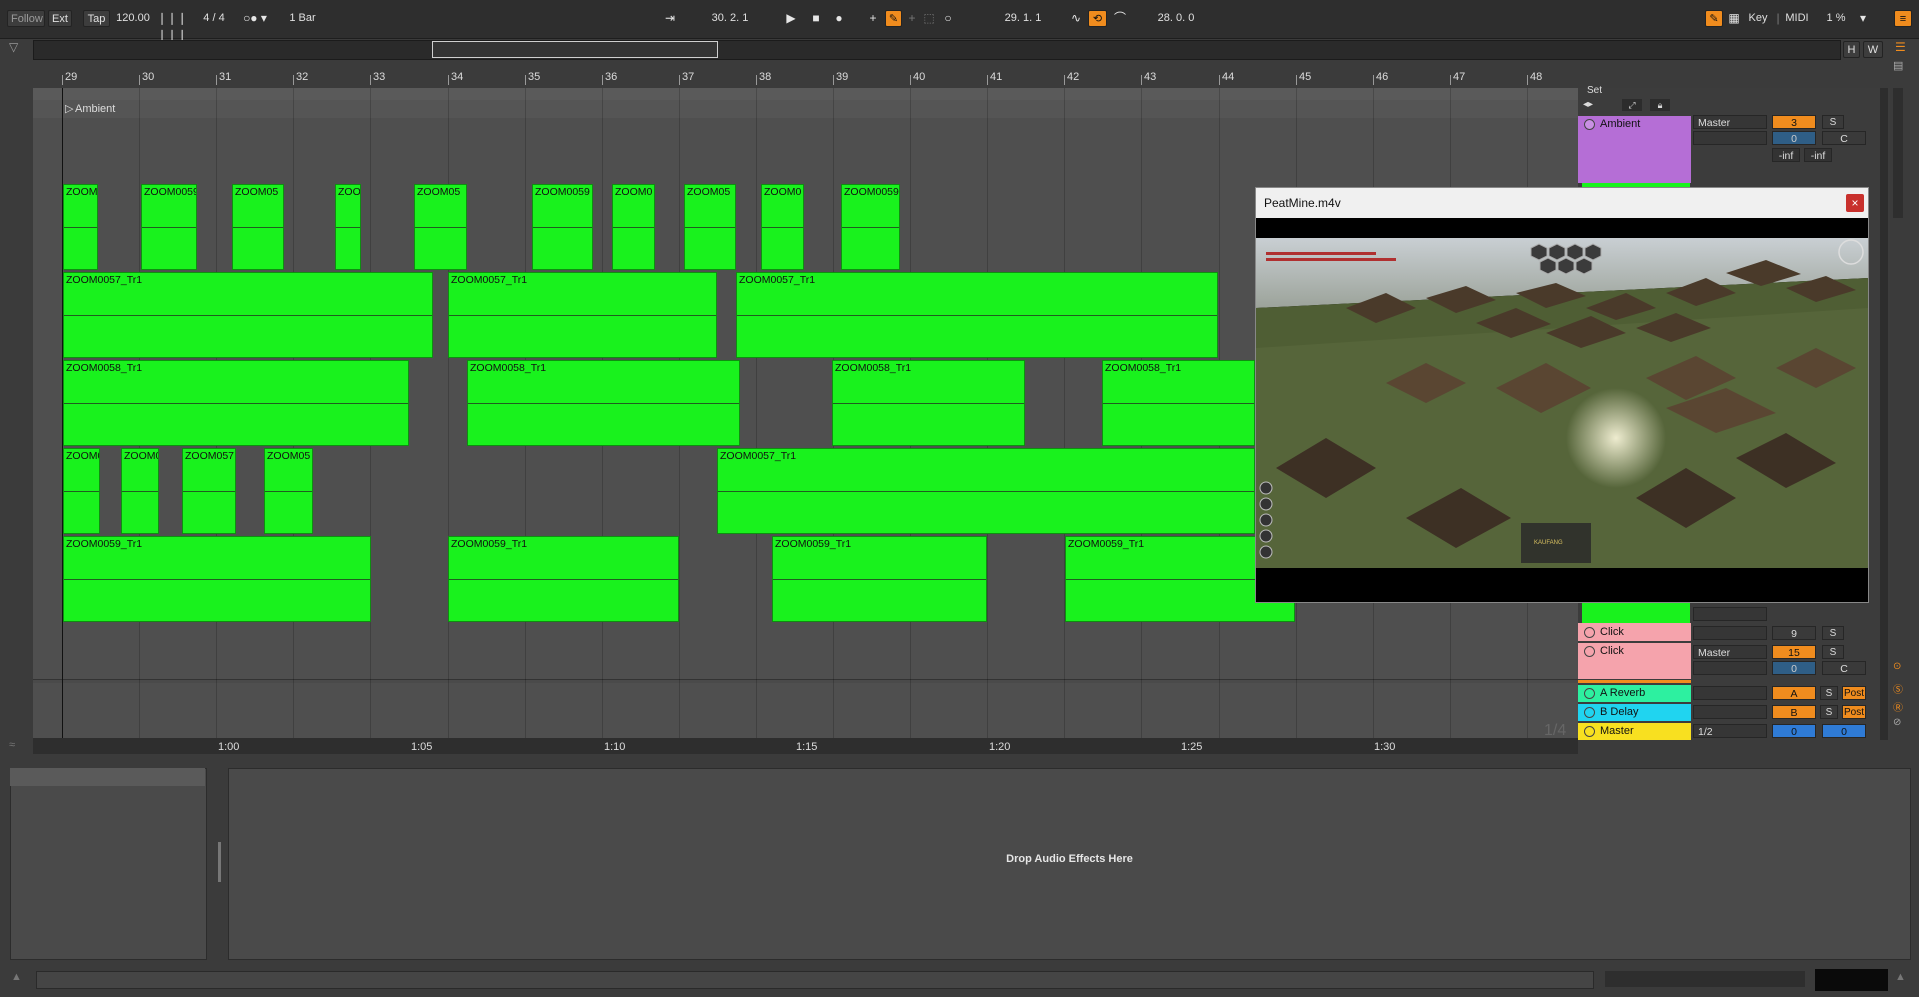 This screenshot has width=1919, height=997. What do you see at coordinates (379, 77) in the screenshot?
I see `bar-number: 33` at bounding box center [379, 77].